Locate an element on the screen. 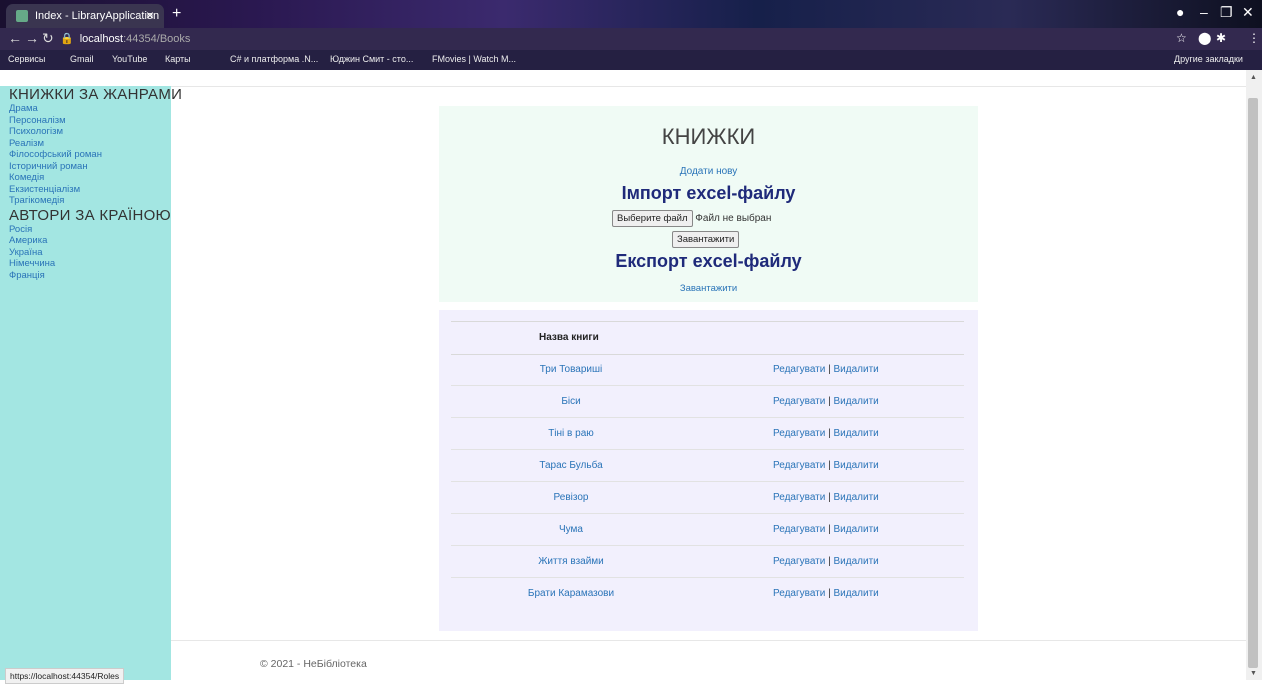 The height and width of the screenshot is (684, 1262). book-title: Брати Карамазови is located at coordinates (571, 593).